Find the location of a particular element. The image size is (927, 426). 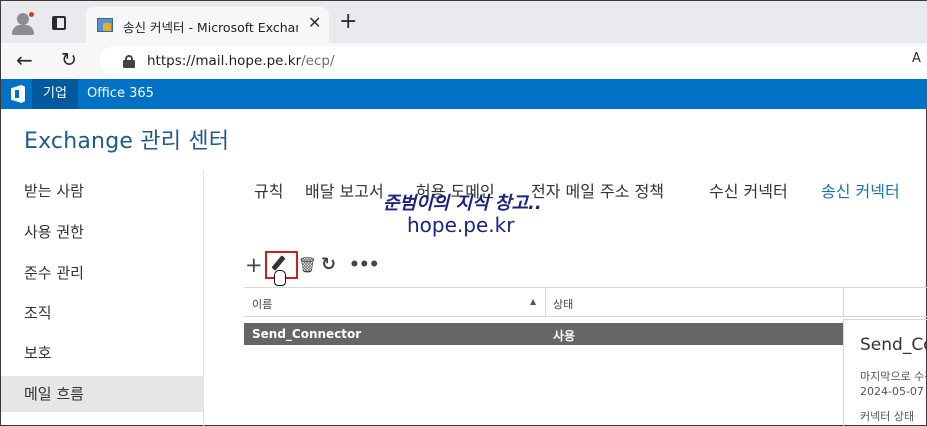

nav-office365: Office 365 is located at coordinates (120, 94).